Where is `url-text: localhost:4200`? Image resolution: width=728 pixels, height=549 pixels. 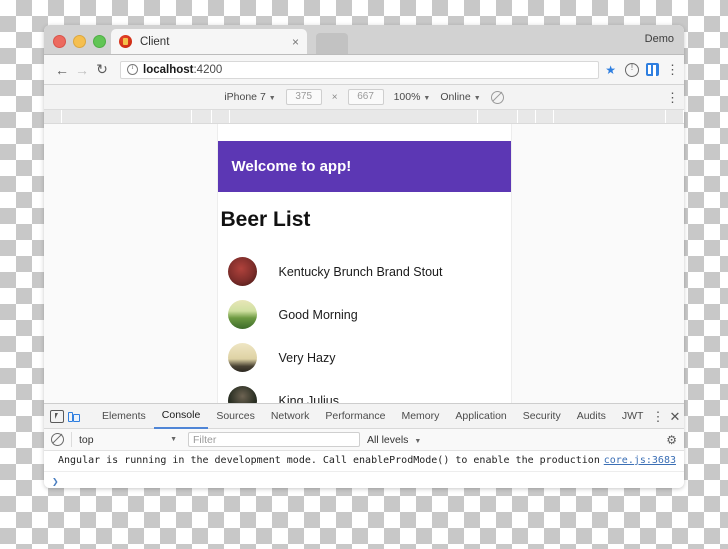
url-text: localhost:4200 is located at coordinates (182, 70).